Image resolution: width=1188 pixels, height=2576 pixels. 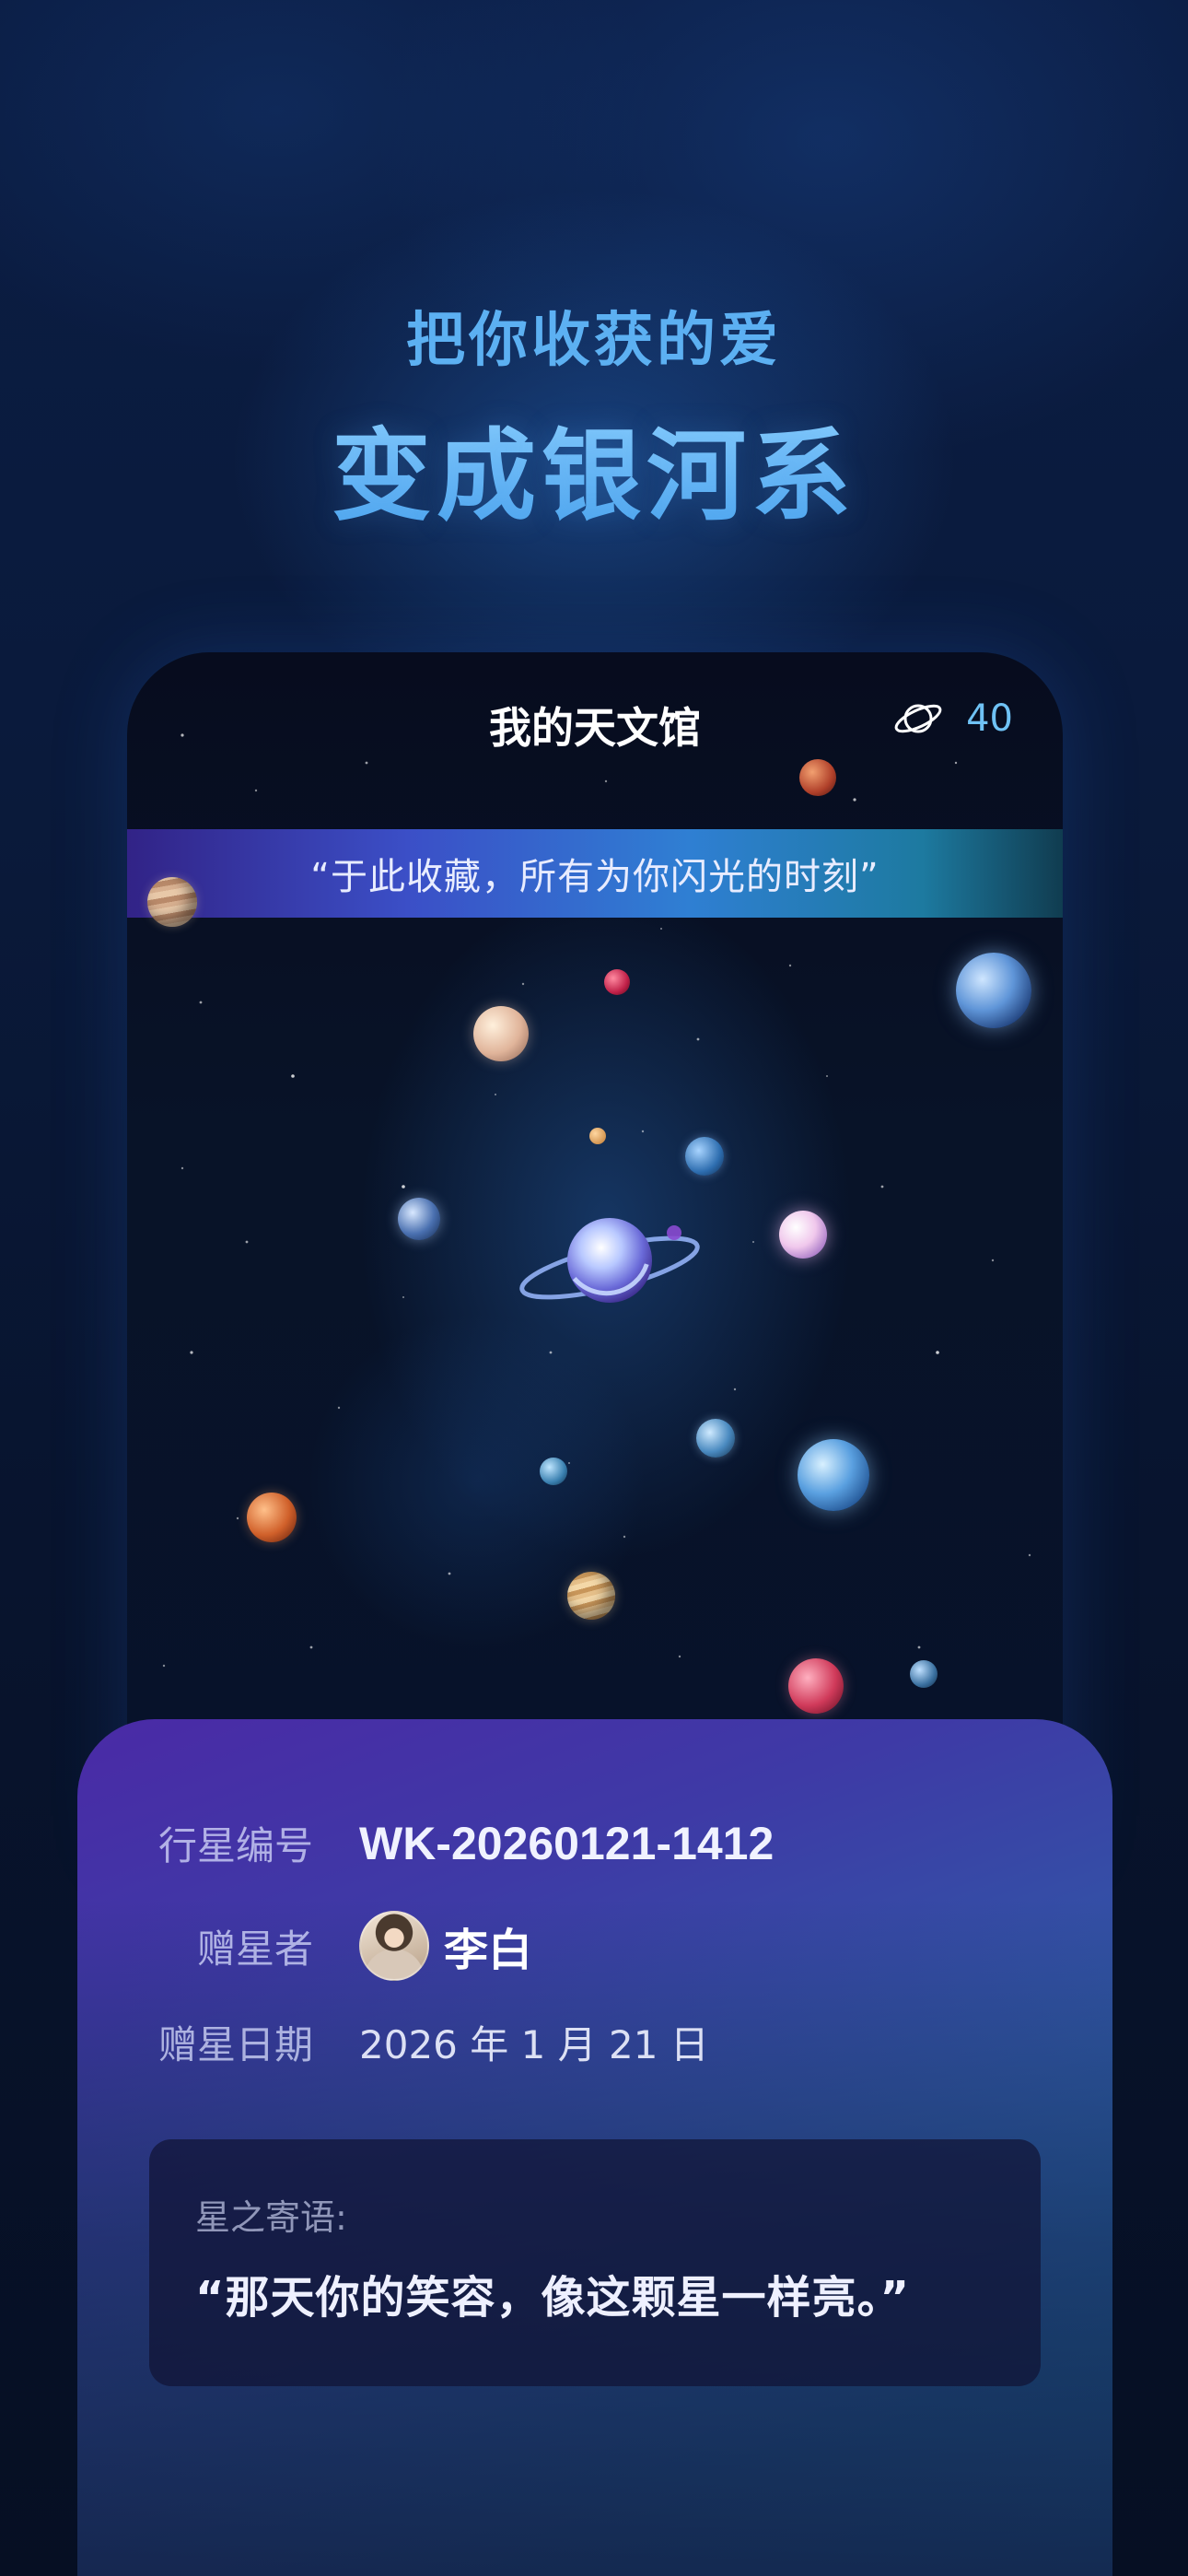 What do you see at coordinates (272, 1517) in the screenshot?
I see `planet-orange-left` at bounding box center [272, 1517].